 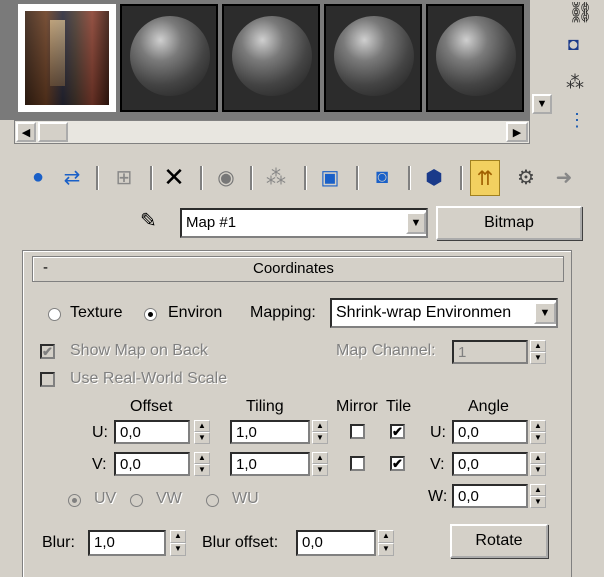 I want to click on offset-v-field: 0,0, so click(x=152, y=464).